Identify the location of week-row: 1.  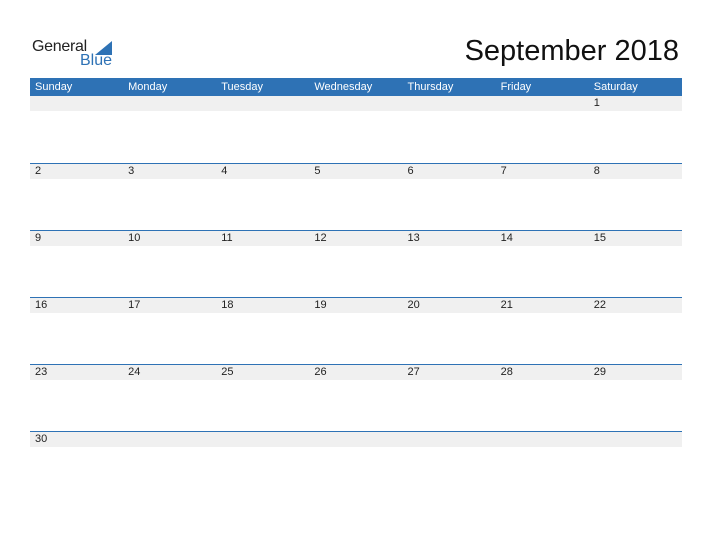
(356, 129).